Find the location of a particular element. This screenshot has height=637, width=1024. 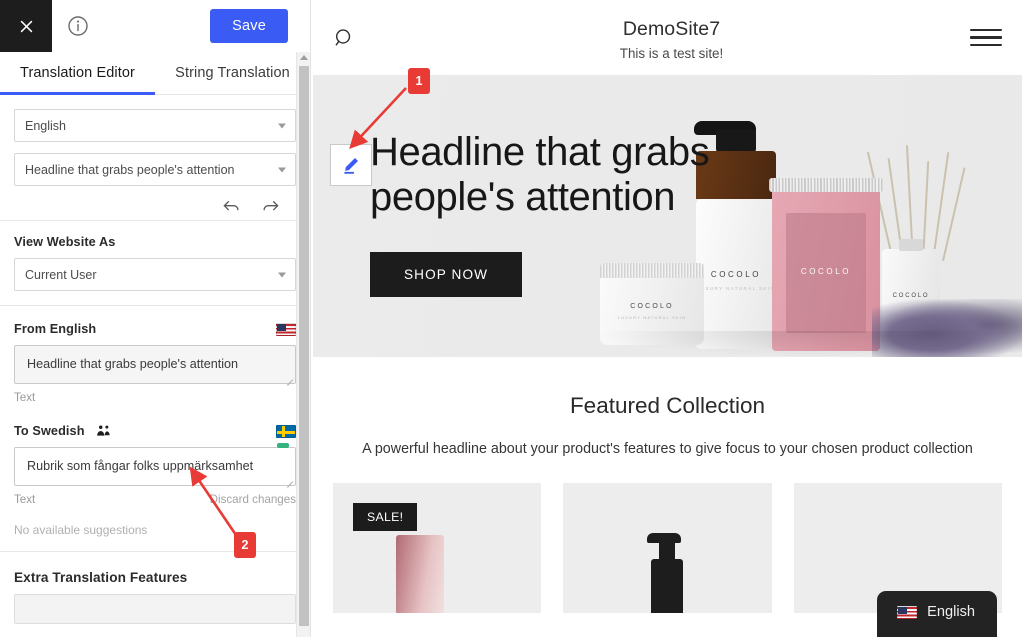

product-card: SALE! is located at coordinates (437, 548).